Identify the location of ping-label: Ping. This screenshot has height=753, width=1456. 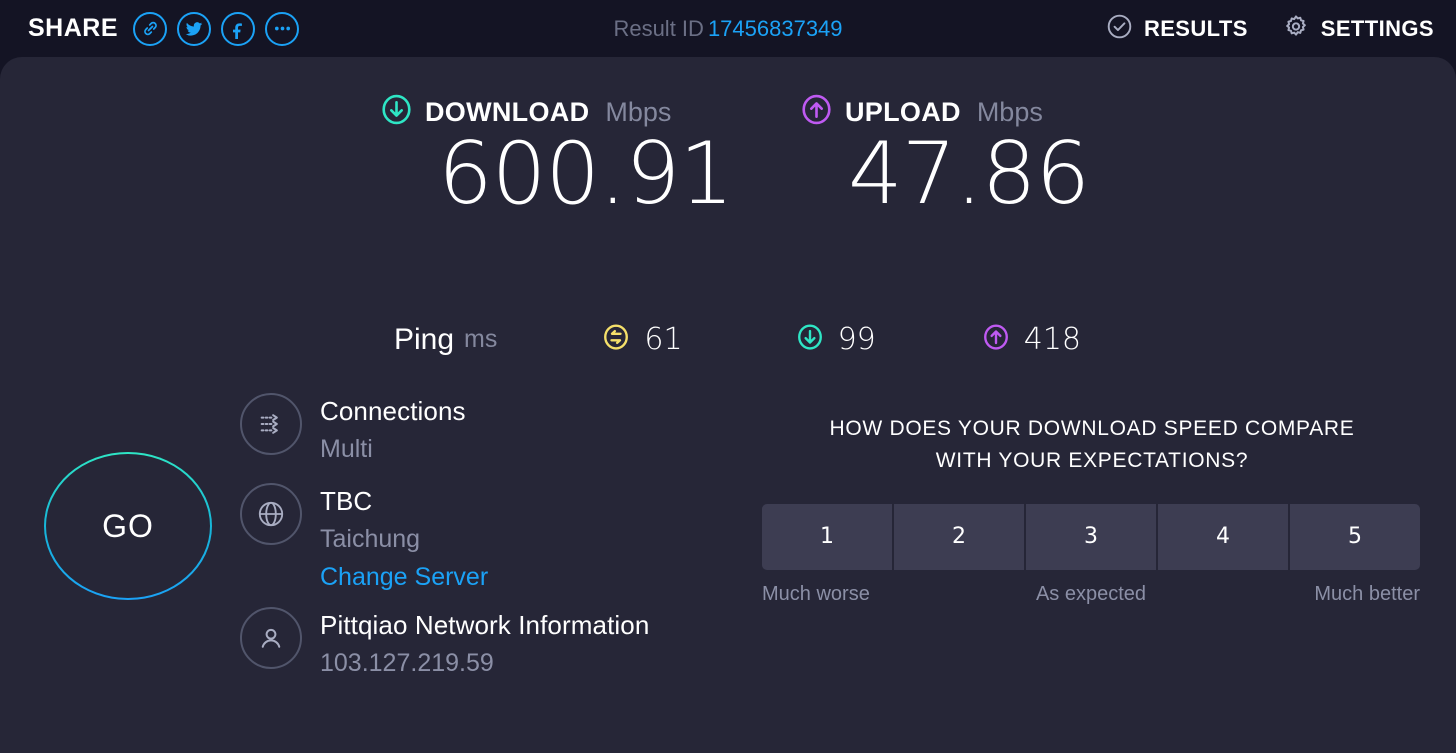
(424, 339).